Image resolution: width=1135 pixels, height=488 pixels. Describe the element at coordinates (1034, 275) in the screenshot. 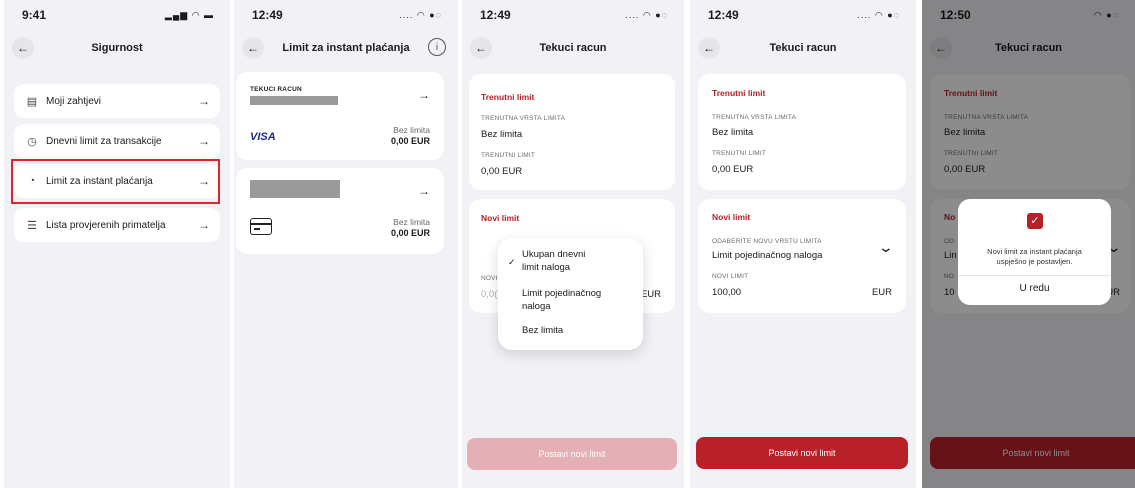

I see `dialog-divider` at that location.